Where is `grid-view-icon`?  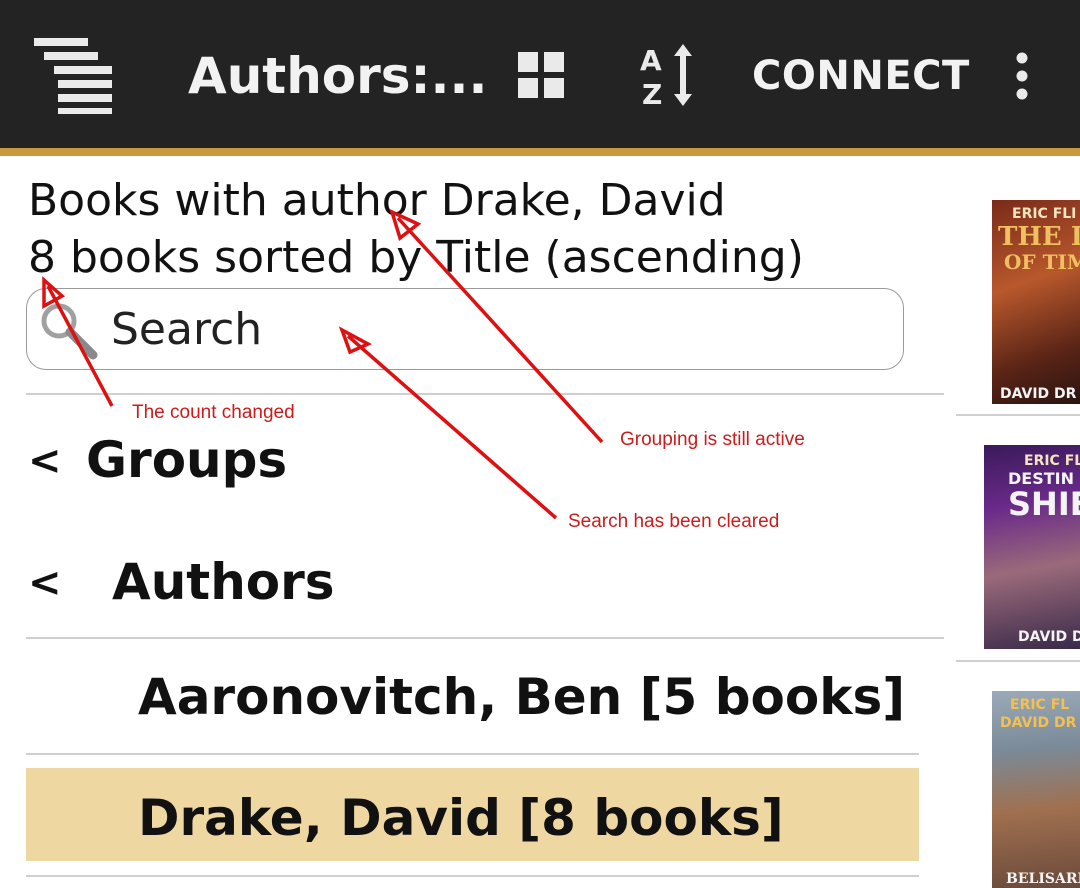
grid-view-icon is located at coordinates (542, 76).